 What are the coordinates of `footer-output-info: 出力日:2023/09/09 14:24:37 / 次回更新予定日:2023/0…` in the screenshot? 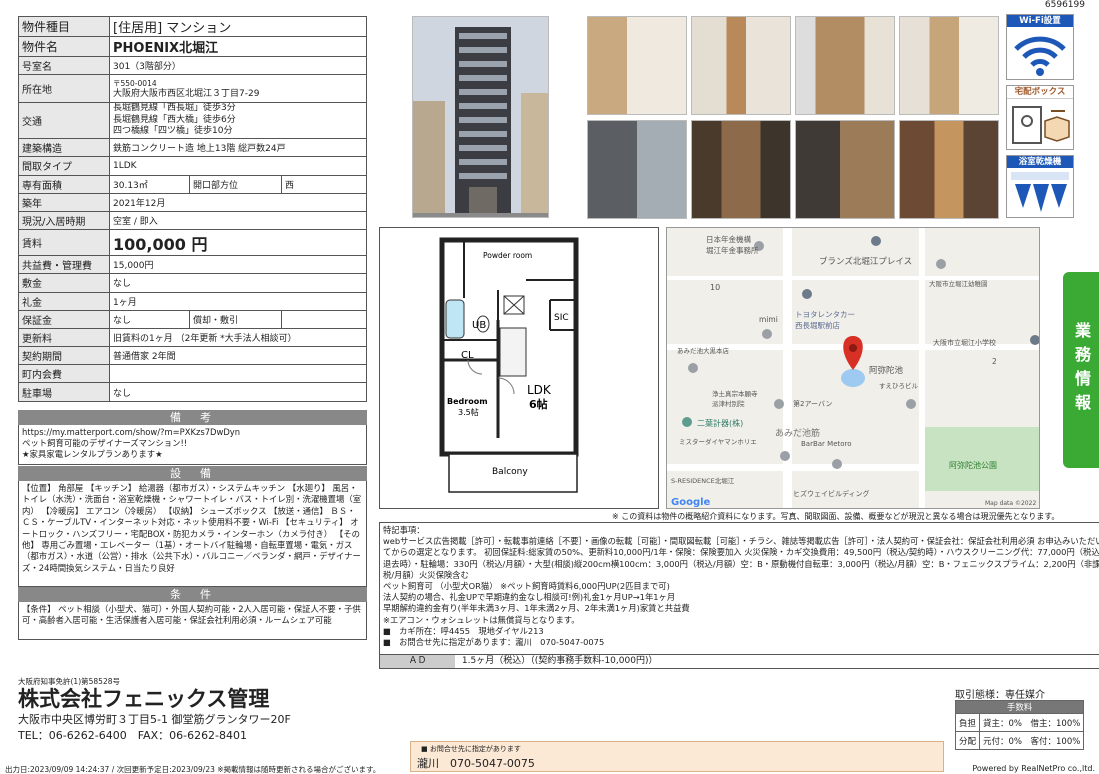 It's located at (193, 769).